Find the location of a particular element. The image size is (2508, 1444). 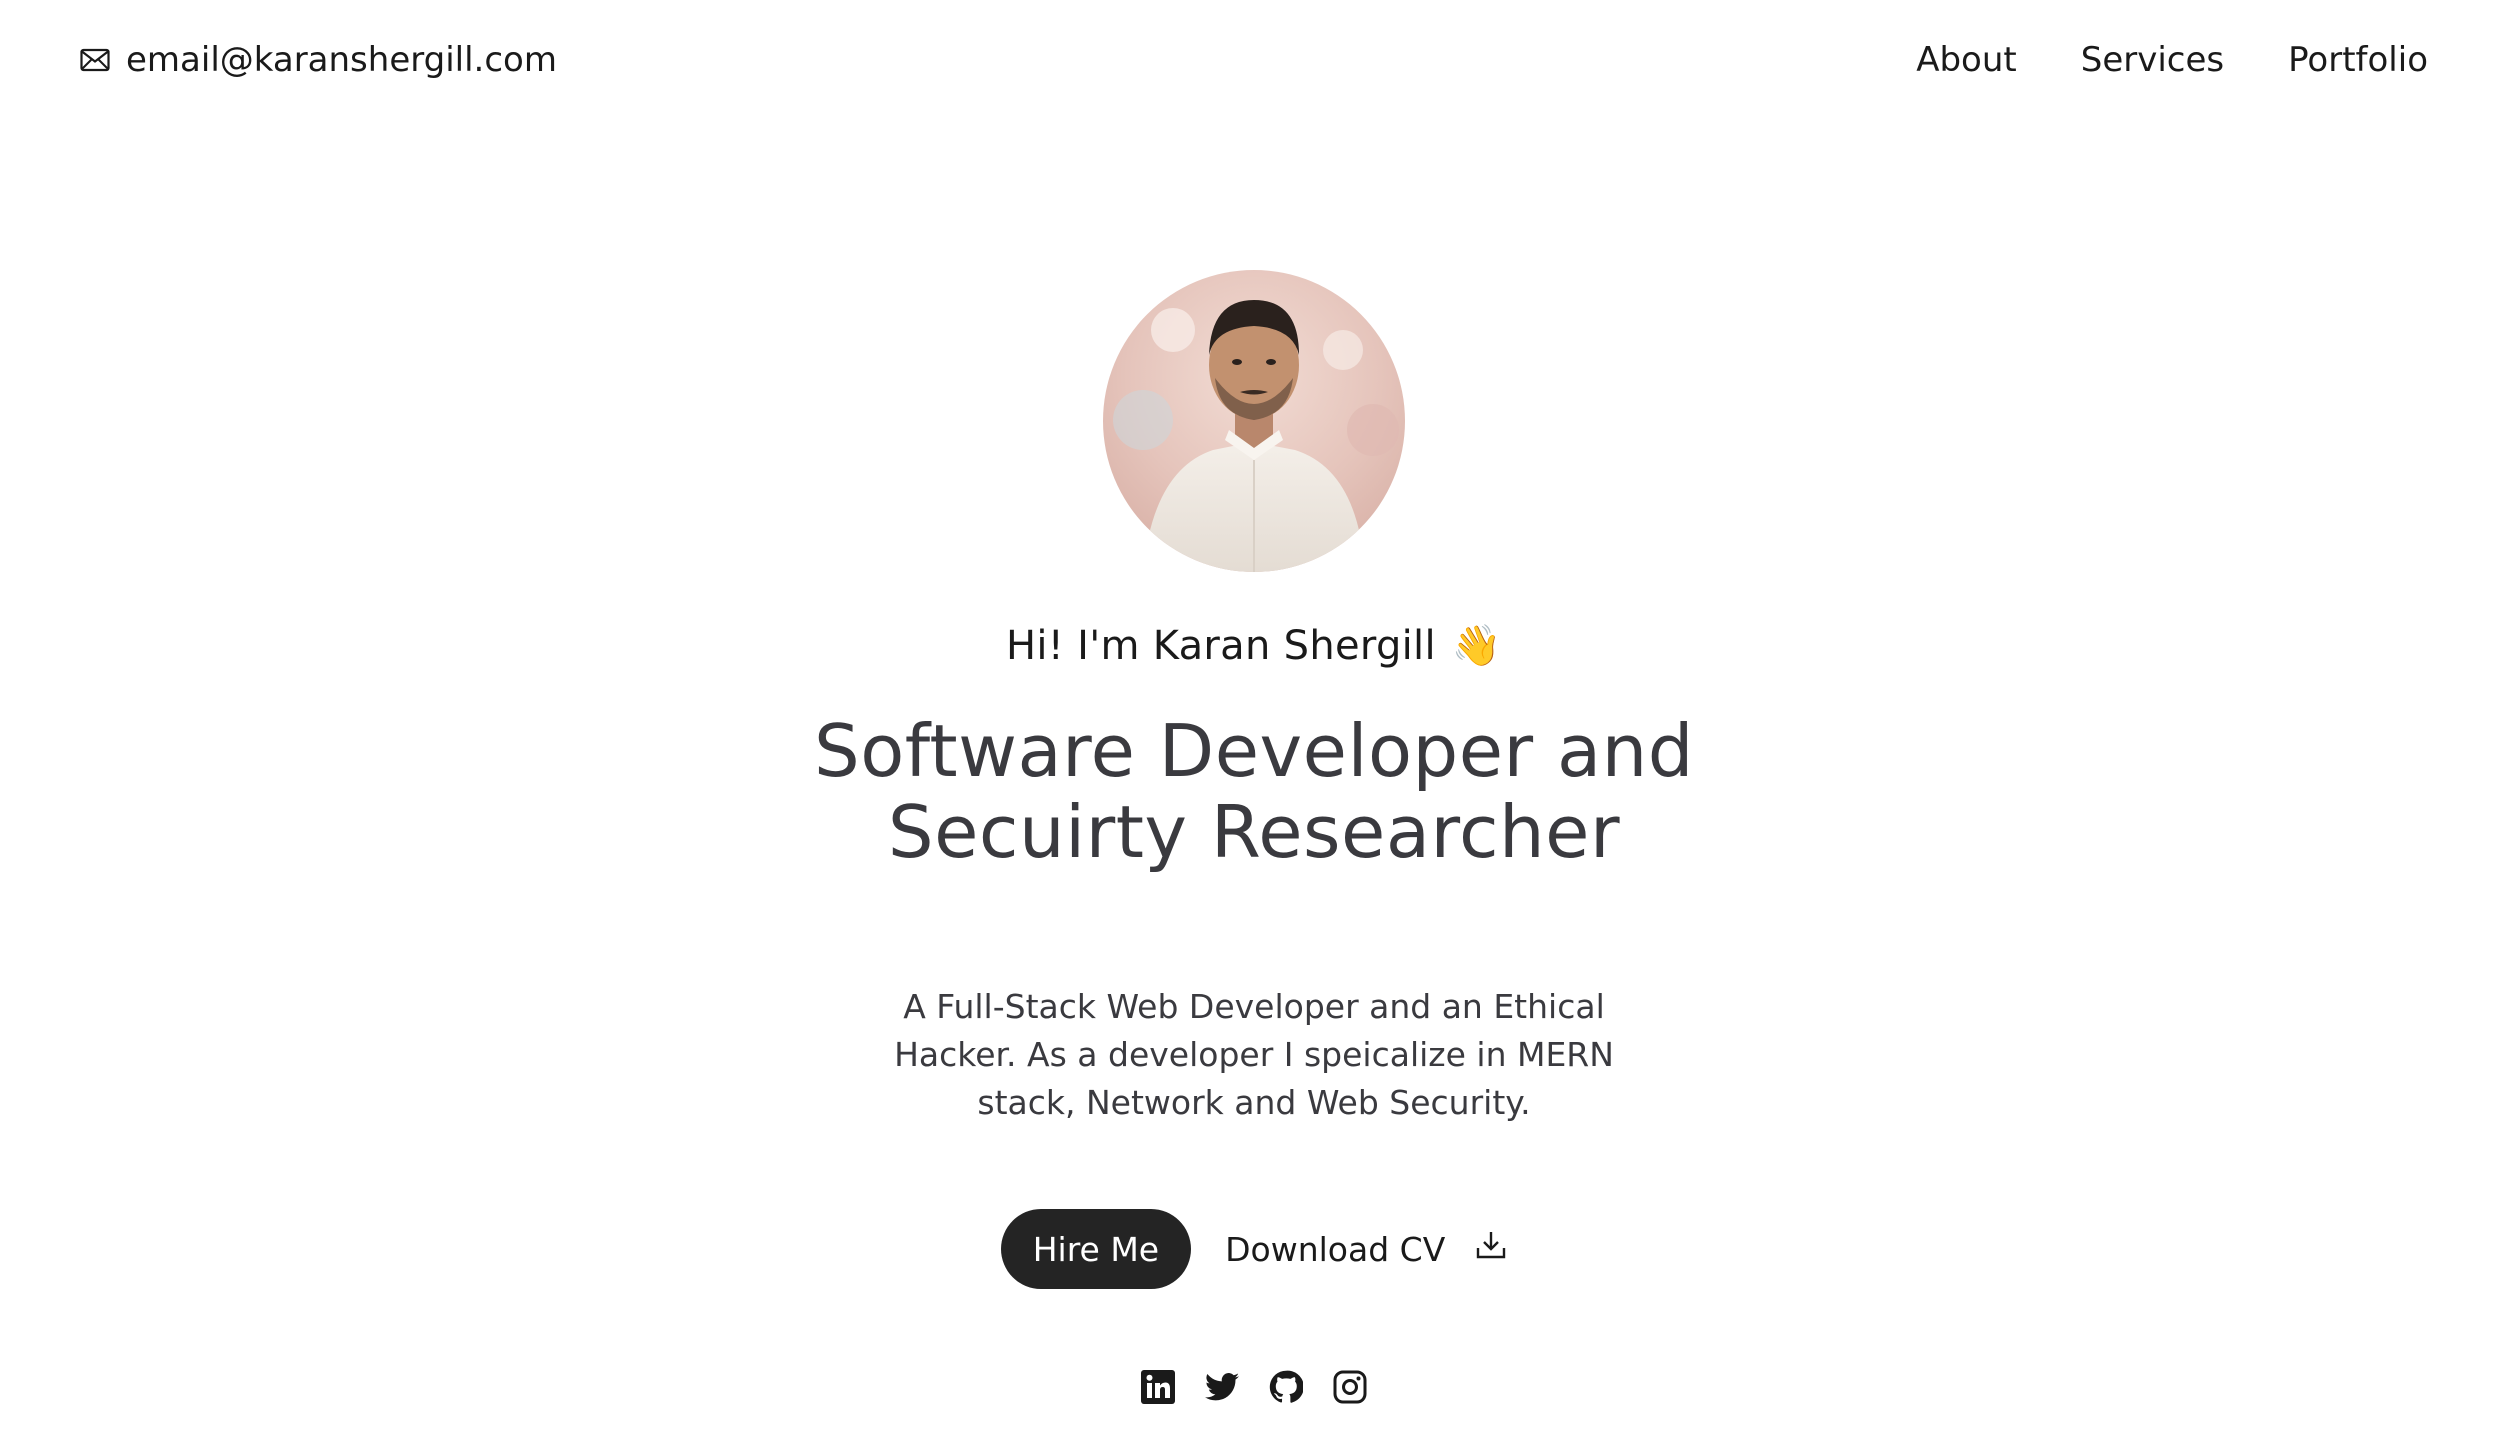

linkedin-icon is located at coordinates (1158, 1387).